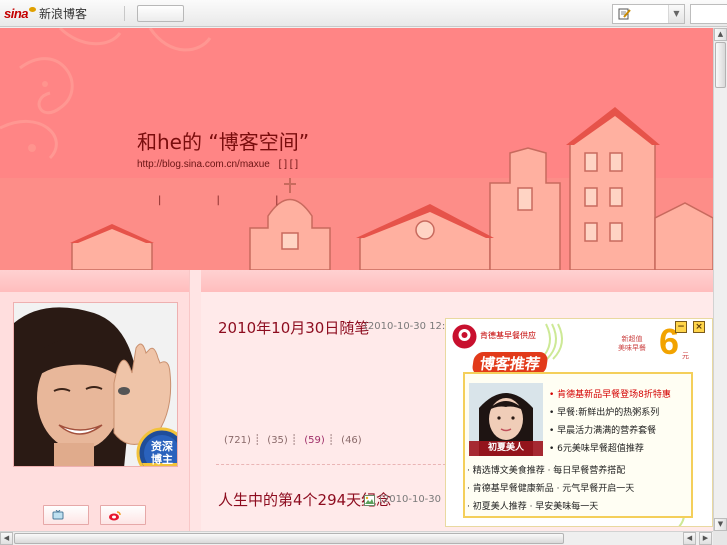  What do you see at coordinates (699, 327) in the screenshot?
I see `close-icon: ×` at bounding box center [699, 327].